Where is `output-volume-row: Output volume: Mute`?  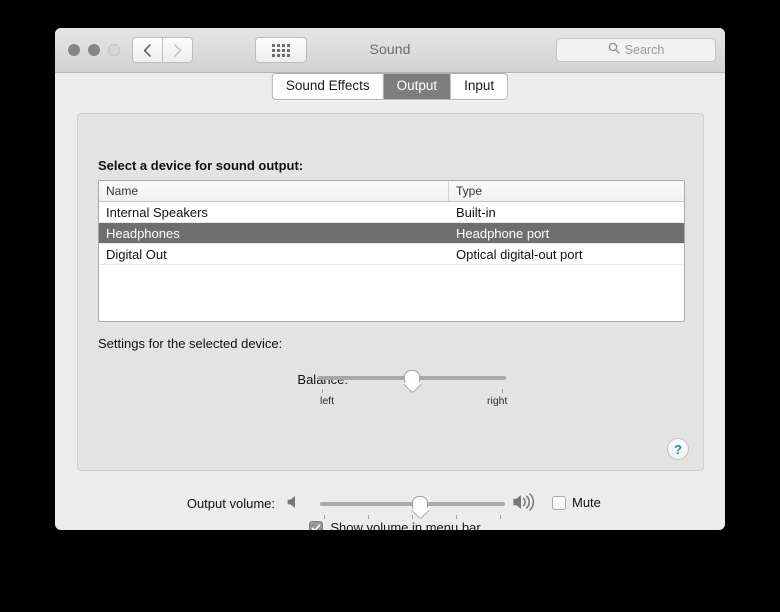
output-volume-row: Output volume: Mute is located at coordinates (390, 504).